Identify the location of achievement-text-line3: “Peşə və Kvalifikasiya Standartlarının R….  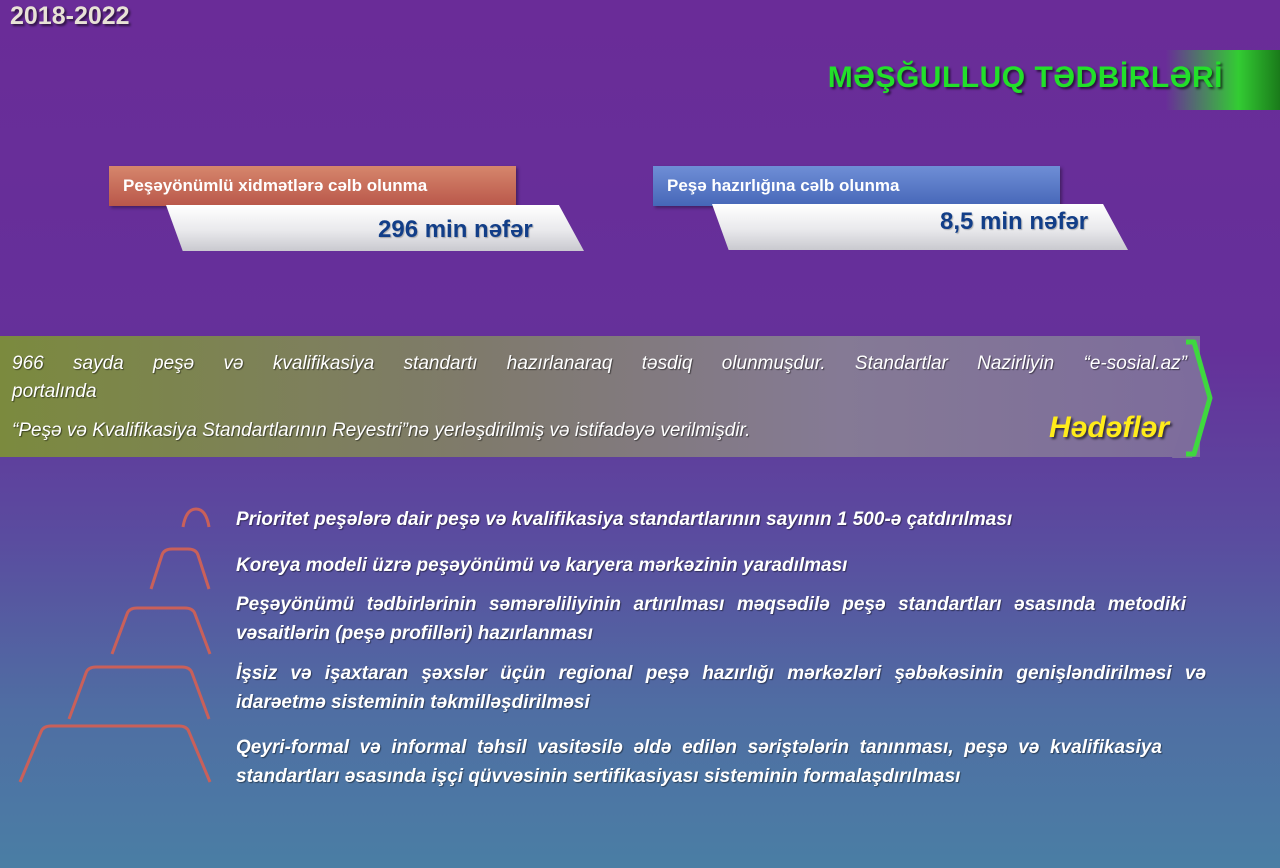
(381, 430).